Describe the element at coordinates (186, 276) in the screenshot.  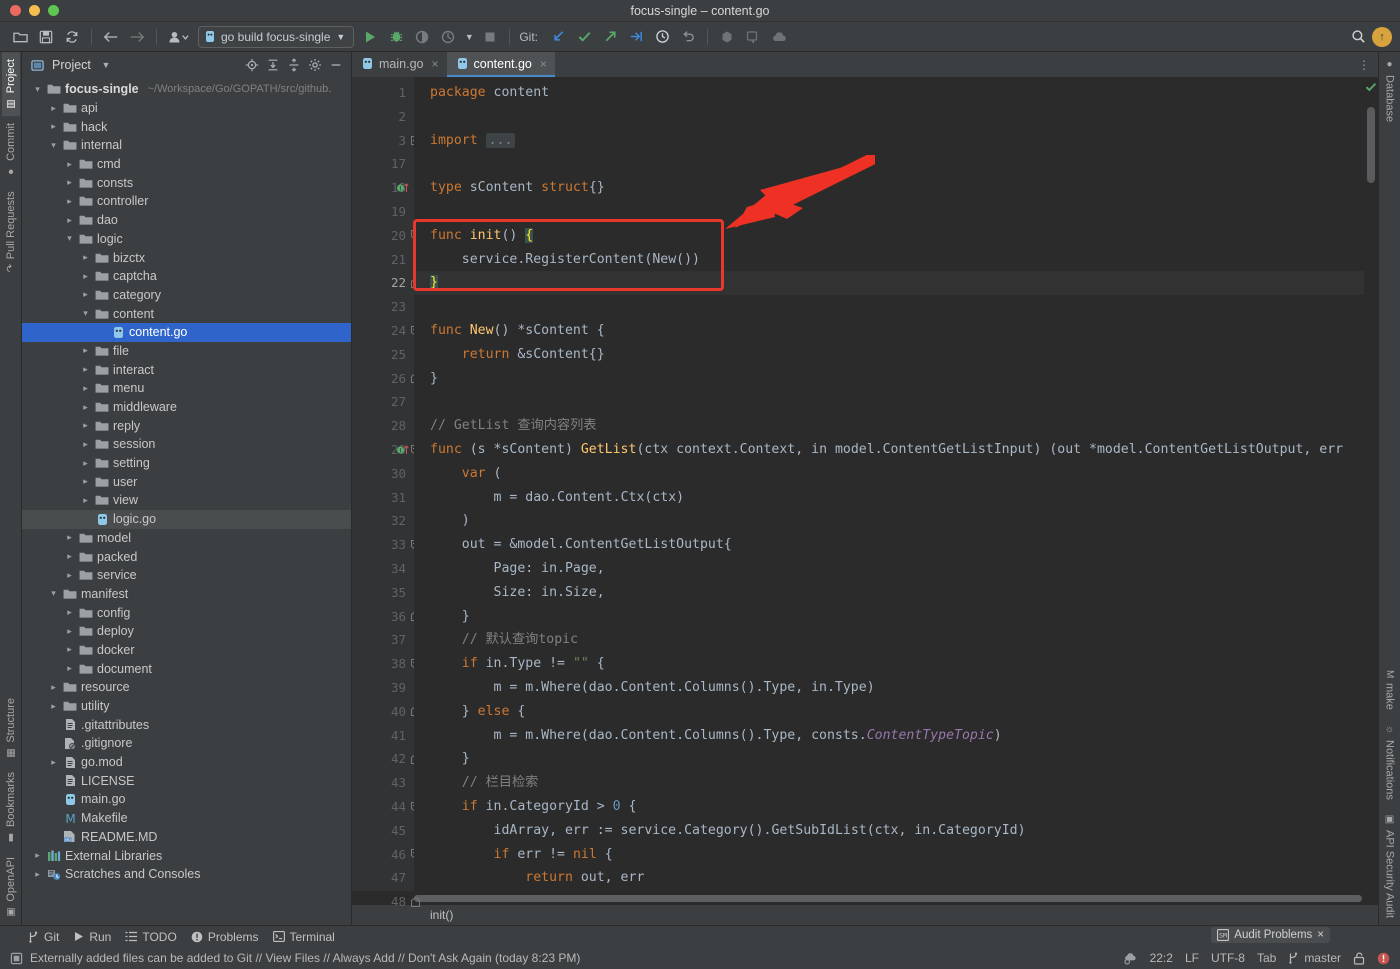
I see `tree-folder-node: ▸ captcha` at that location.